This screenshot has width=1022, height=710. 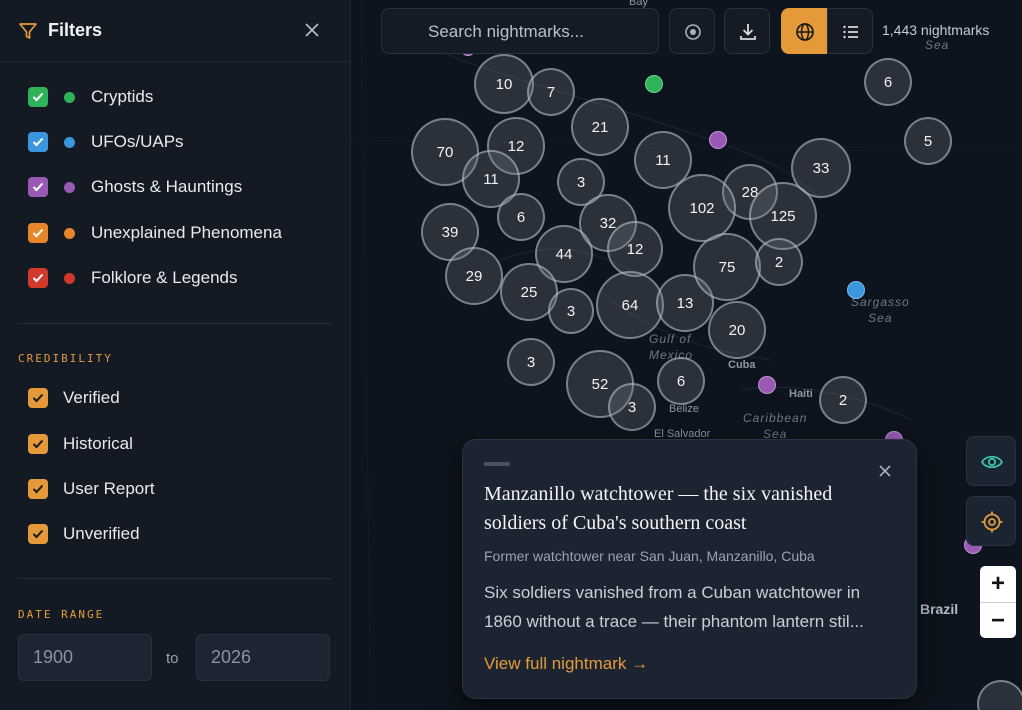 What do you see at coordinates (801, 394) in the screenshot?
I see `map-label-haiti: Haiti` at bounding box center [801, 394].